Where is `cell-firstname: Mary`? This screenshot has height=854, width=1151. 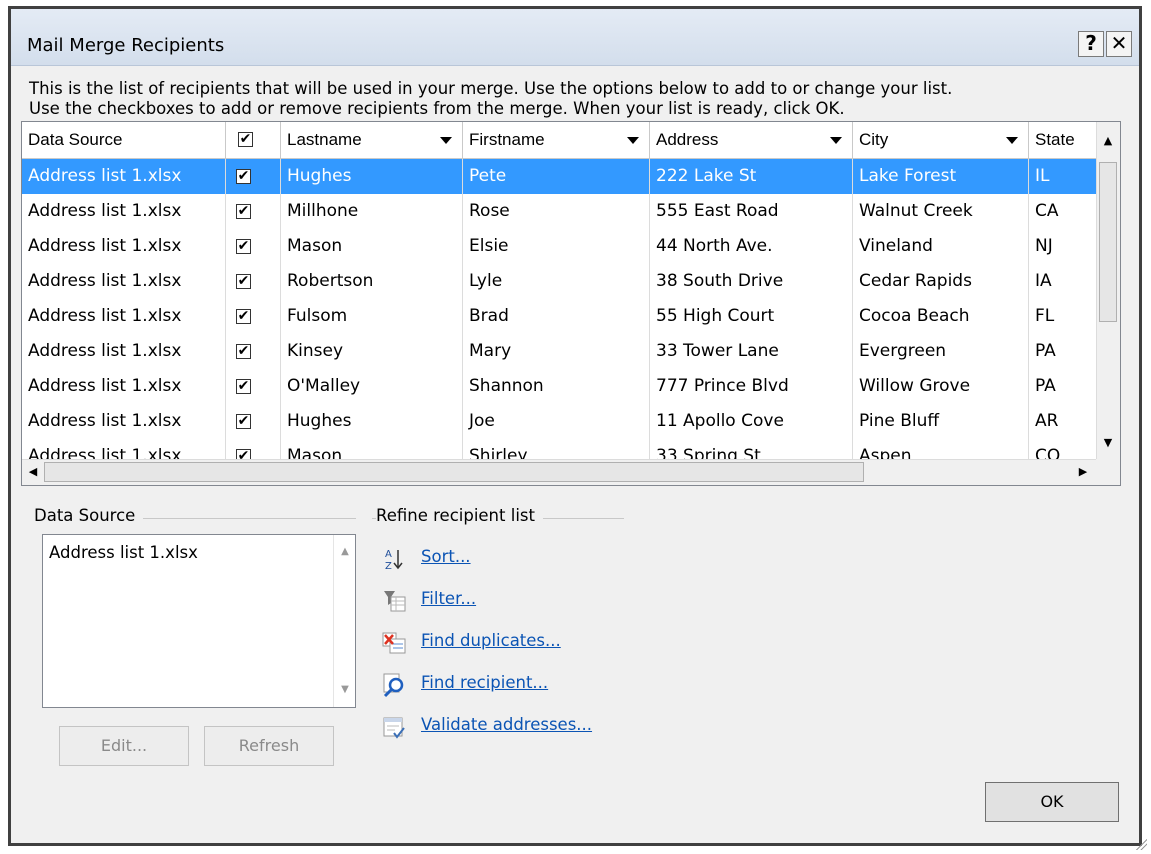
cell-firstname: Mary is located at coordinates (556, 351).